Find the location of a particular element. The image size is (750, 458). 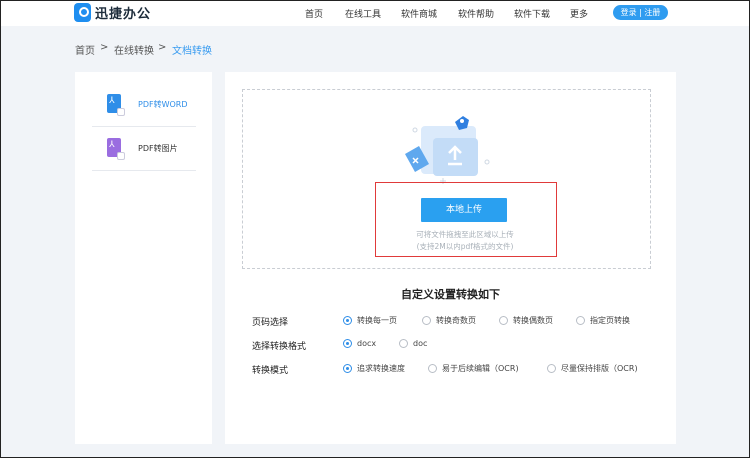

radio-specify-pages: 指定页转换 is located at coordinates (603, 320).